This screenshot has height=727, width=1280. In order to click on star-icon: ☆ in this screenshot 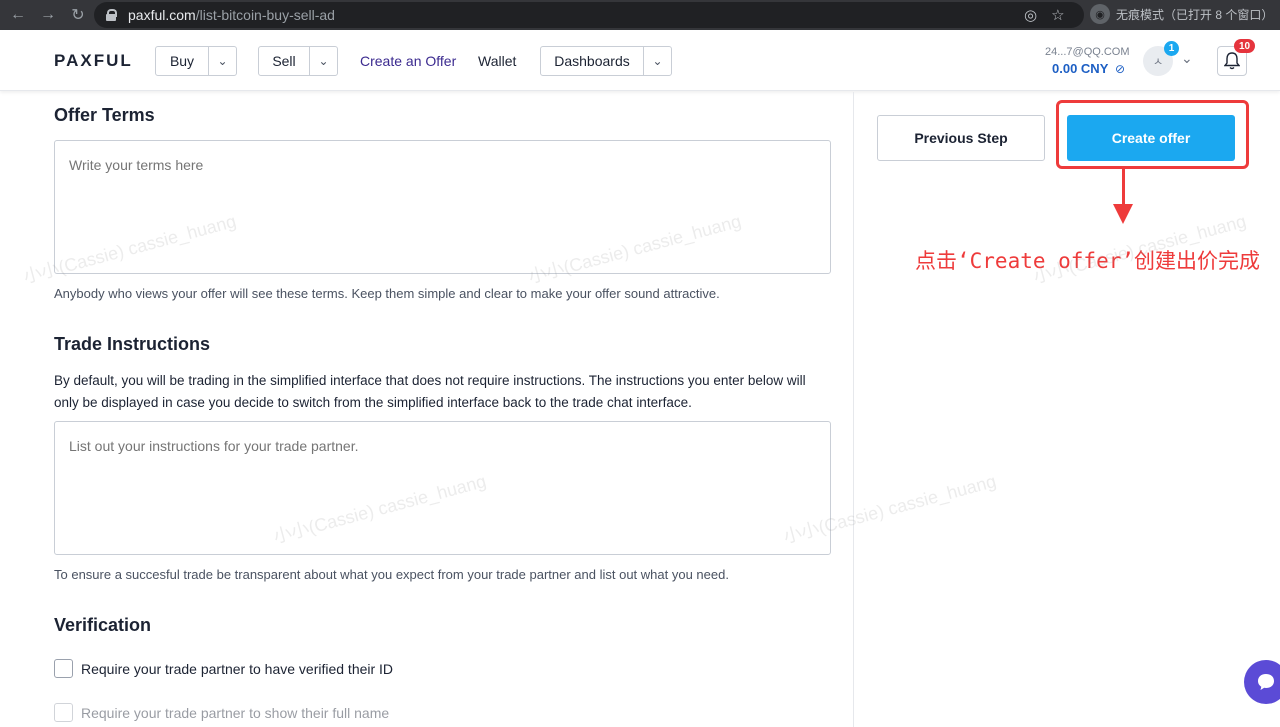, I will do `click(1057, 15)`.